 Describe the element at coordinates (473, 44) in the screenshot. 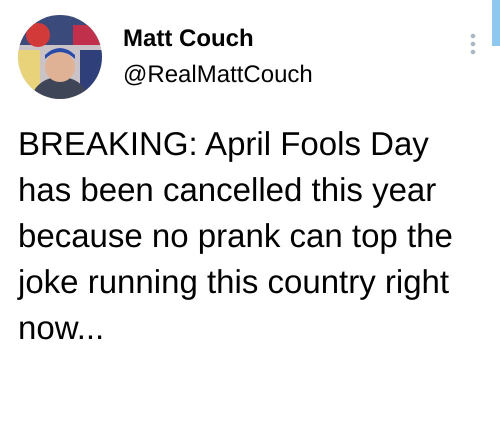

I see `more-icon` at that location.